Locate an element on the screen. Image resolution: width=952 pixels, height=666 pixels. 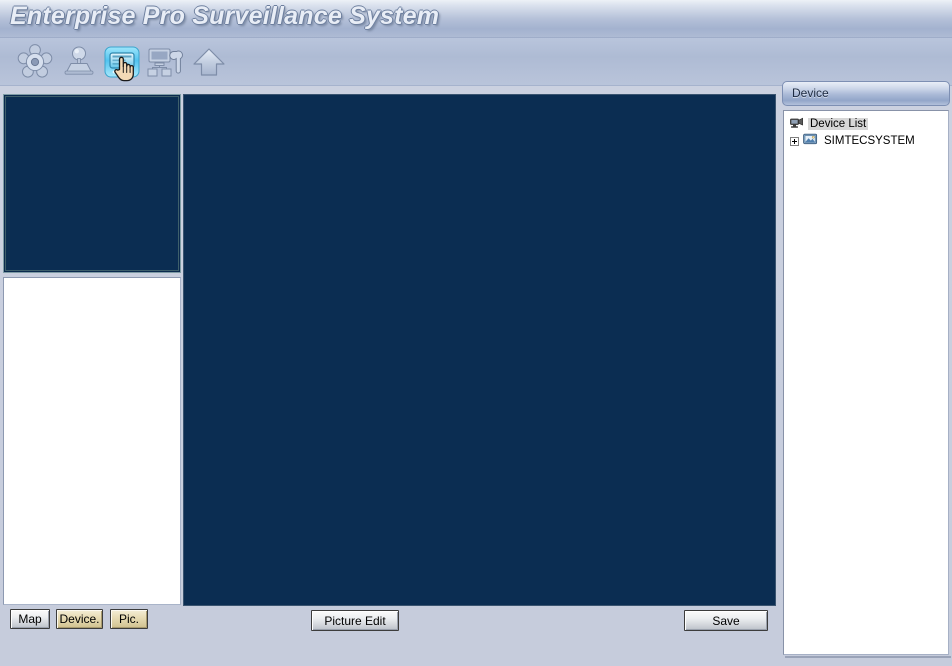
tree-item-label: SIMTECSYSTEM is located at coordinates (869, 141).